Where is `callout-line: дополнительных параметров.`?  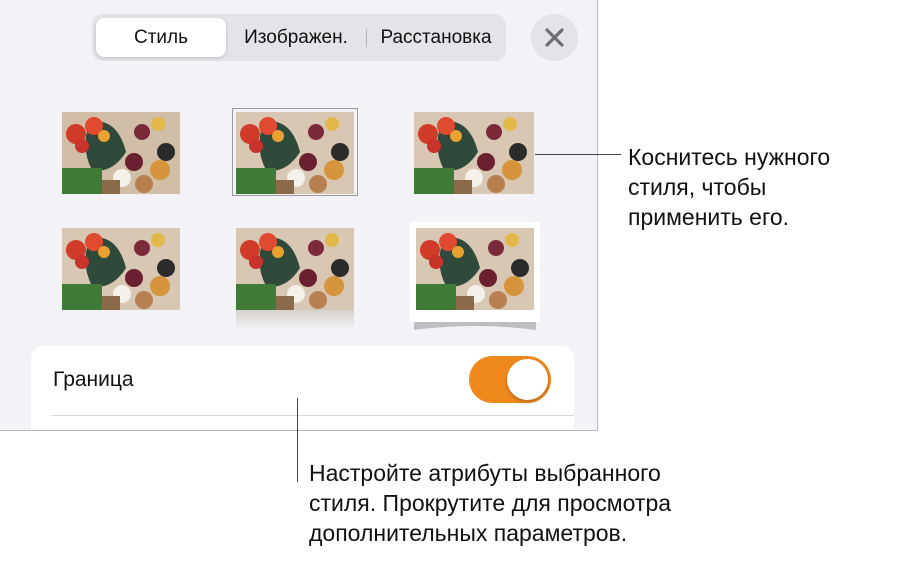
callout-line: дополнительных параметров. is located at coordinates (468, 533).